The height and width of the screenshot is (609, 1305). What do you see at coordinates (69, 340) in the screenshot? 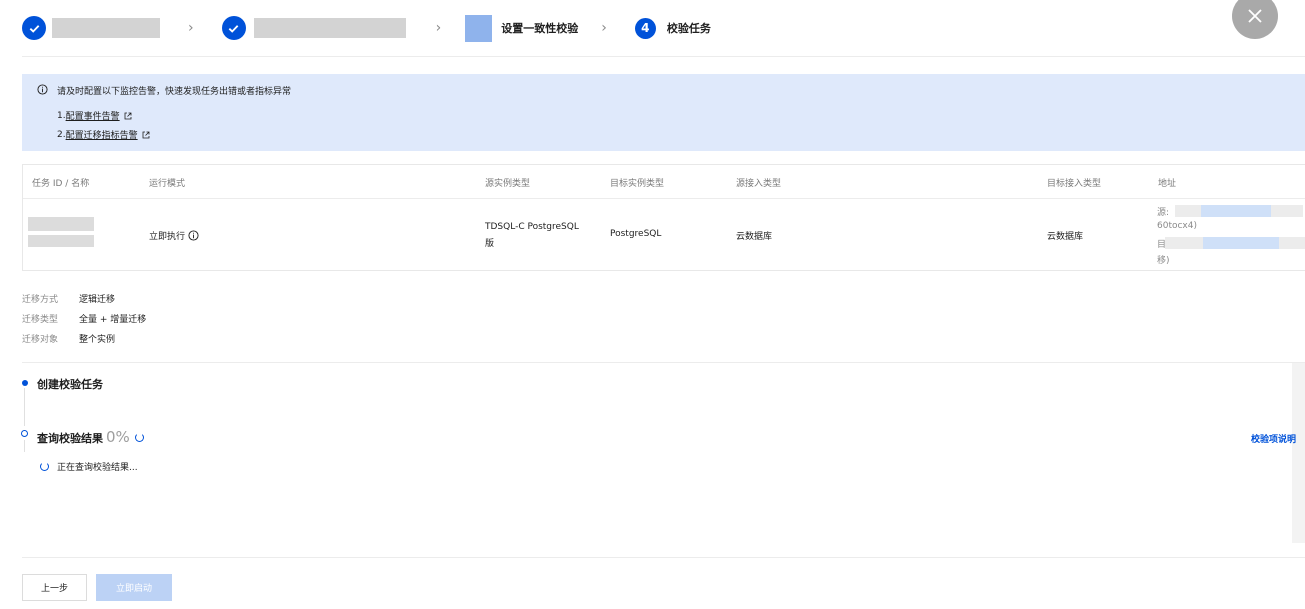
I see `info-migration-object: 迁移对象 整个实例` at bounding box center [69, 340].